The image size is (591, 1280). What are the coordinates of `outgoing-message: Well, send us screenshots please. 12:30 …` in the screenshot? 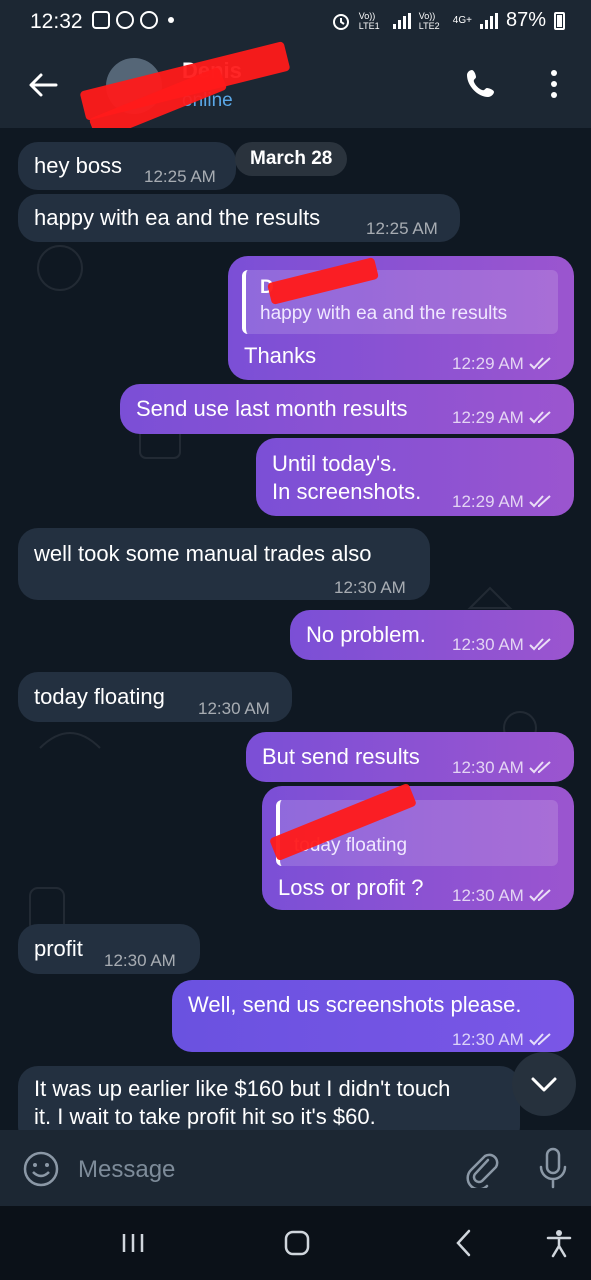 It's located at (373, 1016).